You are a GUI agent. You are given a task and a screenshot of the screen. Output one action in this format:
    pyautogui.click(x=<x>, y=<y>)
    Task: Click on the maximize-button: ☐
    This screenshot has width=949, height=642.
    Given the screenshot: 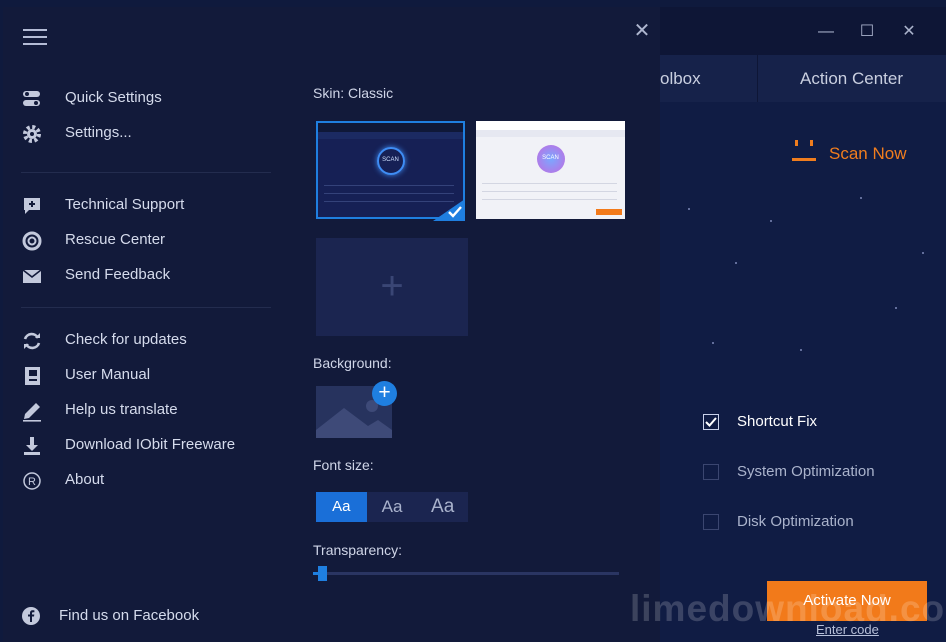 What is the action you would take?
    pyautogui.click(x=867, y=32)
    